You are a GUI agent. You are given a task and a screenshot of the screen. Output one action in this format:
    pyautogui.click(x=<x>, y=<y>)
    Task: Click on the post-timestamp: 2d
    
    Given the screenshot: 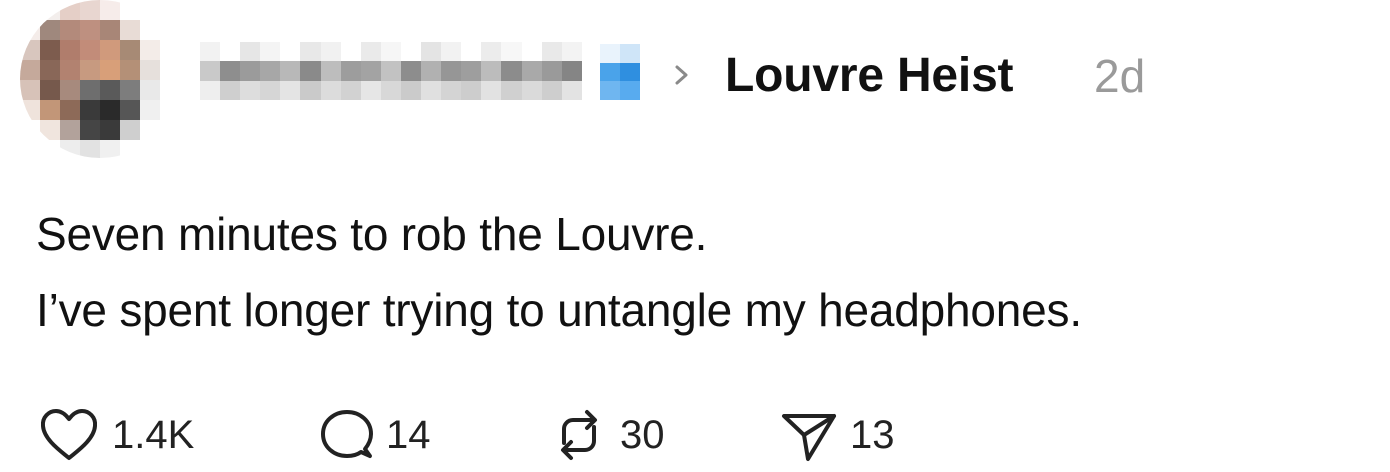 What is the action you would take?
    pyautogui.click(x=1120, y=76)
    